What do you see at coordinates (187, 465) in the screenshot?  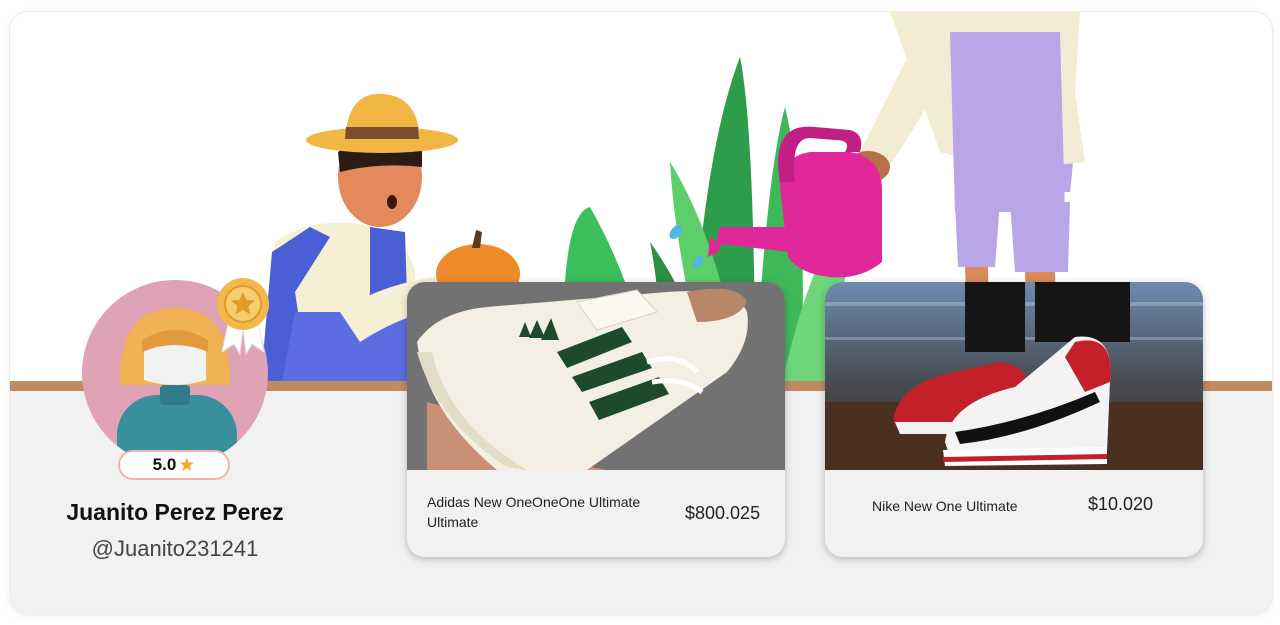 I see `star-icon: ★` at bounding box center [187, 465].